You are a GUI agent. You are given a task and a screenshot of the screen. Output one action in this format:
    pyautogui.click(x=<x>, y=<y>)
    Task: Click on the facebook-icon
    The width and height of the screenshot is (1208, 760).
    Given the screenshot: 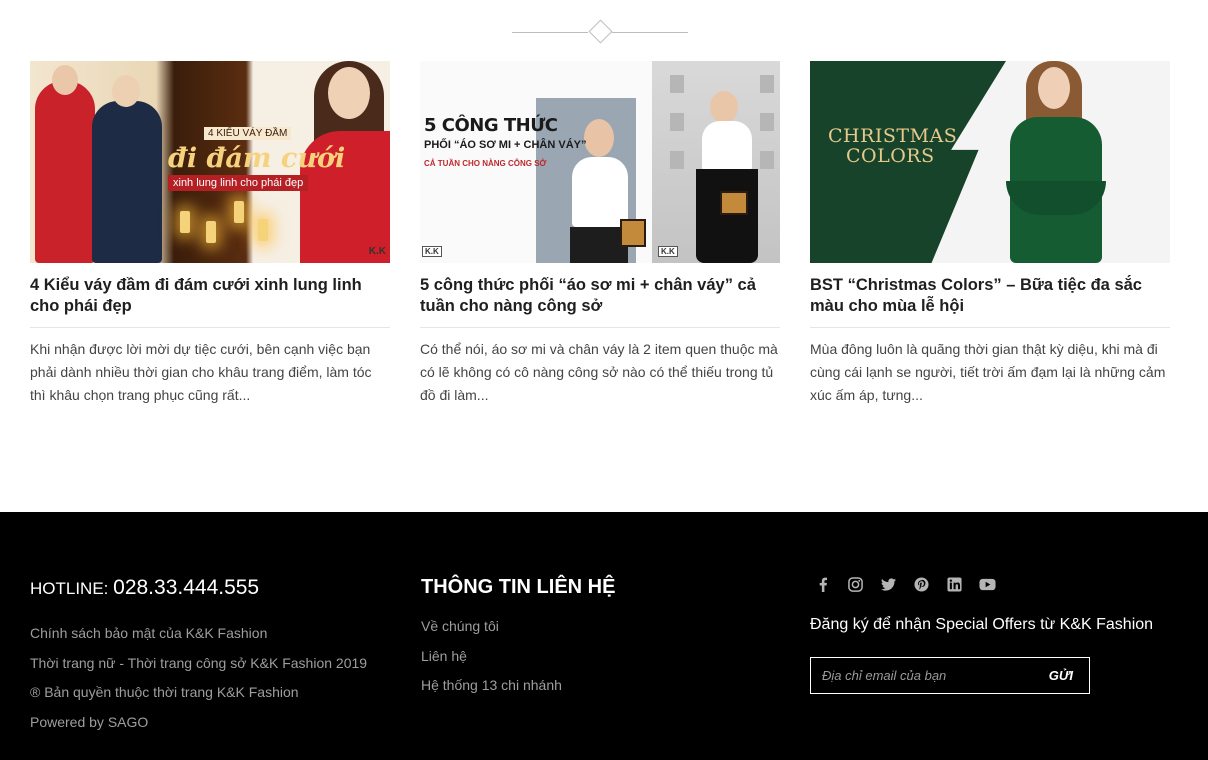 What is the action you would take?
    pyautogui.click(x=822, y=584)
    